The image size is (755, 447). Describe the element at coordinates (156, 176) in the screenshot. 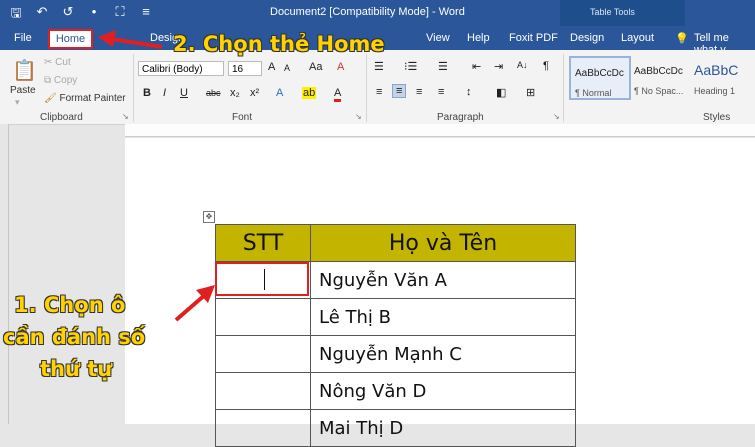

I see `annotation-arrows` at that location.